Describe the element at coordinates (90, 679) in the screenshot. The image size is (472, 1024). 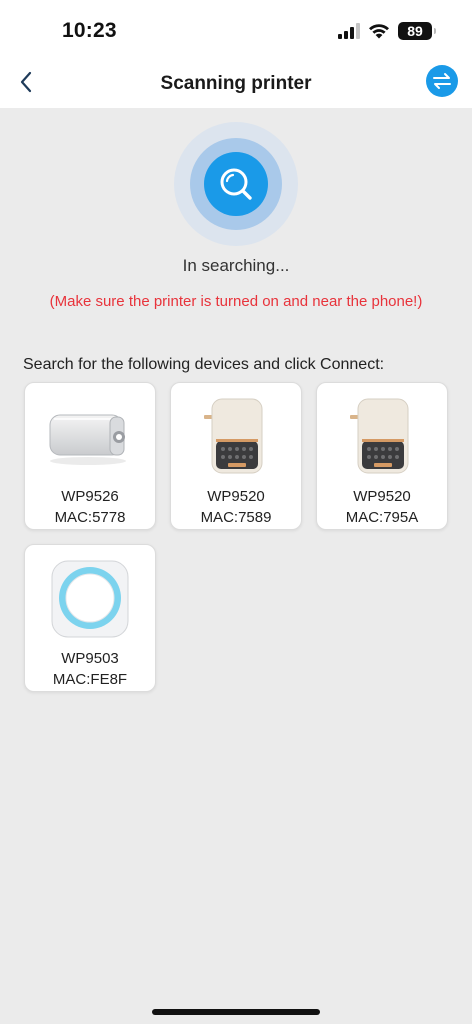
I see `device-mac: MAC:FE8F` at that location.